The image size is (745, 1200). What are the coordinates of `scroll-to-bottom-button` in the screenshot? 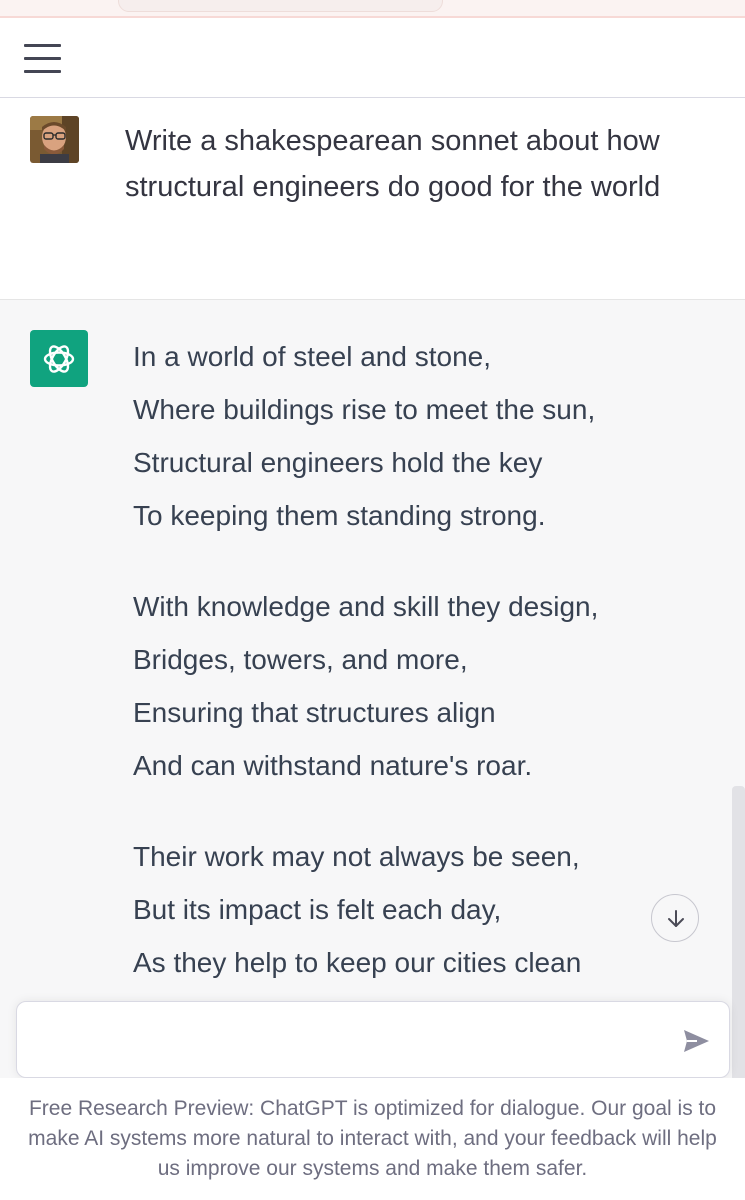 It's located at (675, 918).